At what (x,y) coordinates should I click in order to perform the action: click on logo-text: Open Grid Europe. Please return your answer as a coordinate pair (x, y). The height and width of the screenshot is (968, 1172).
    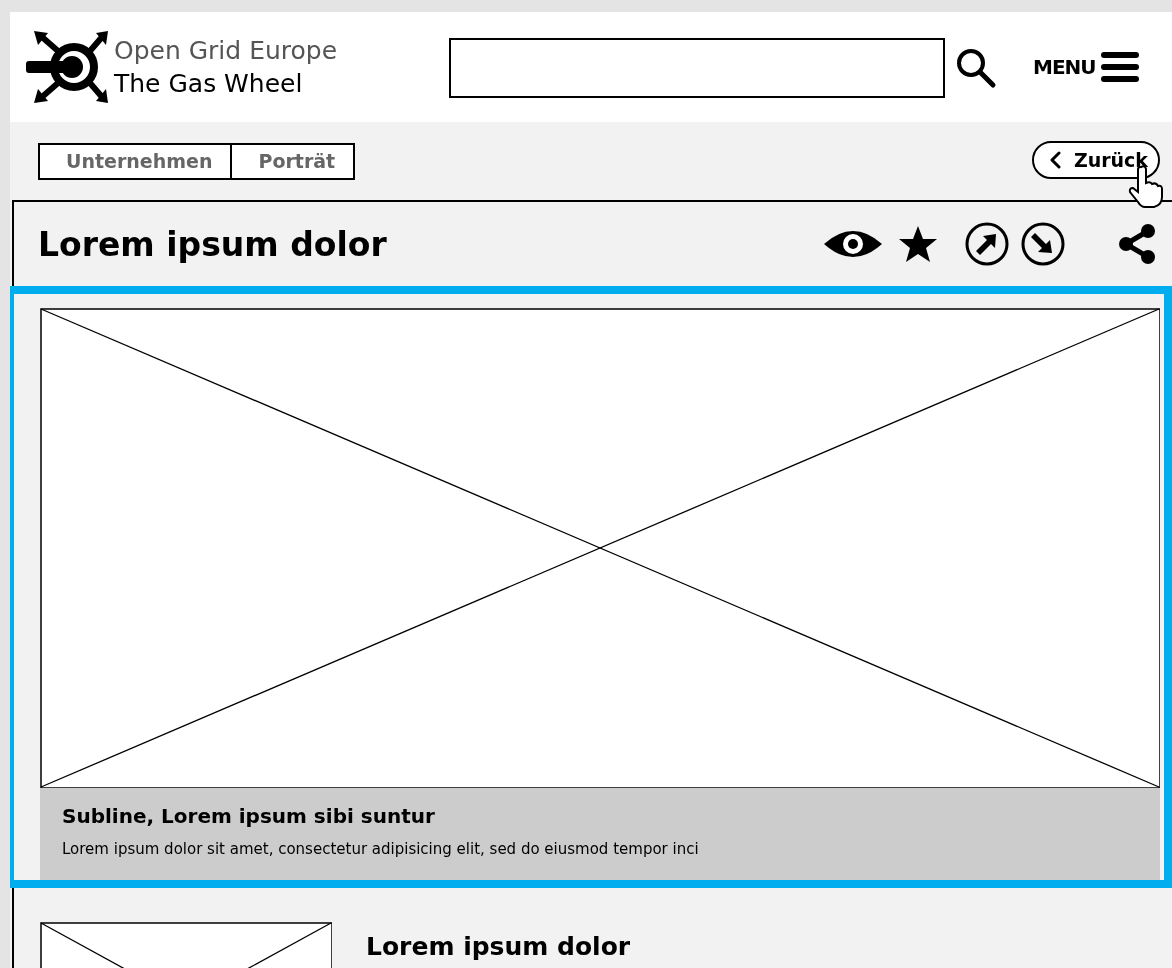
    Looking at the image, I should click on (226, 51).